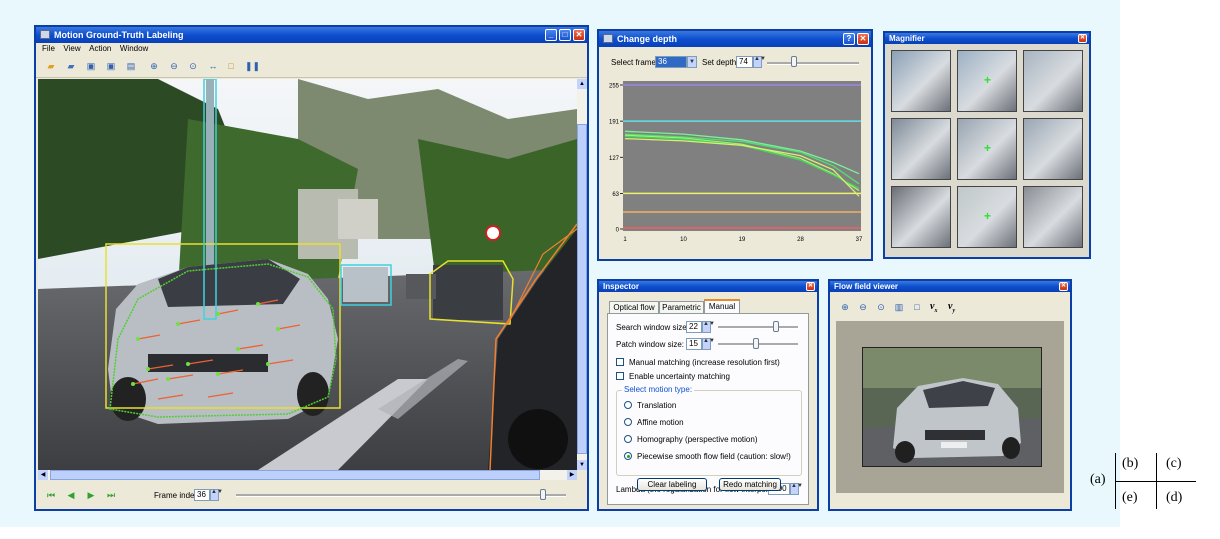 The image size is (1220, 539). Describe the element at coordinates (933, 307) in the screenshot. I see `vx-button: vx` at that location.